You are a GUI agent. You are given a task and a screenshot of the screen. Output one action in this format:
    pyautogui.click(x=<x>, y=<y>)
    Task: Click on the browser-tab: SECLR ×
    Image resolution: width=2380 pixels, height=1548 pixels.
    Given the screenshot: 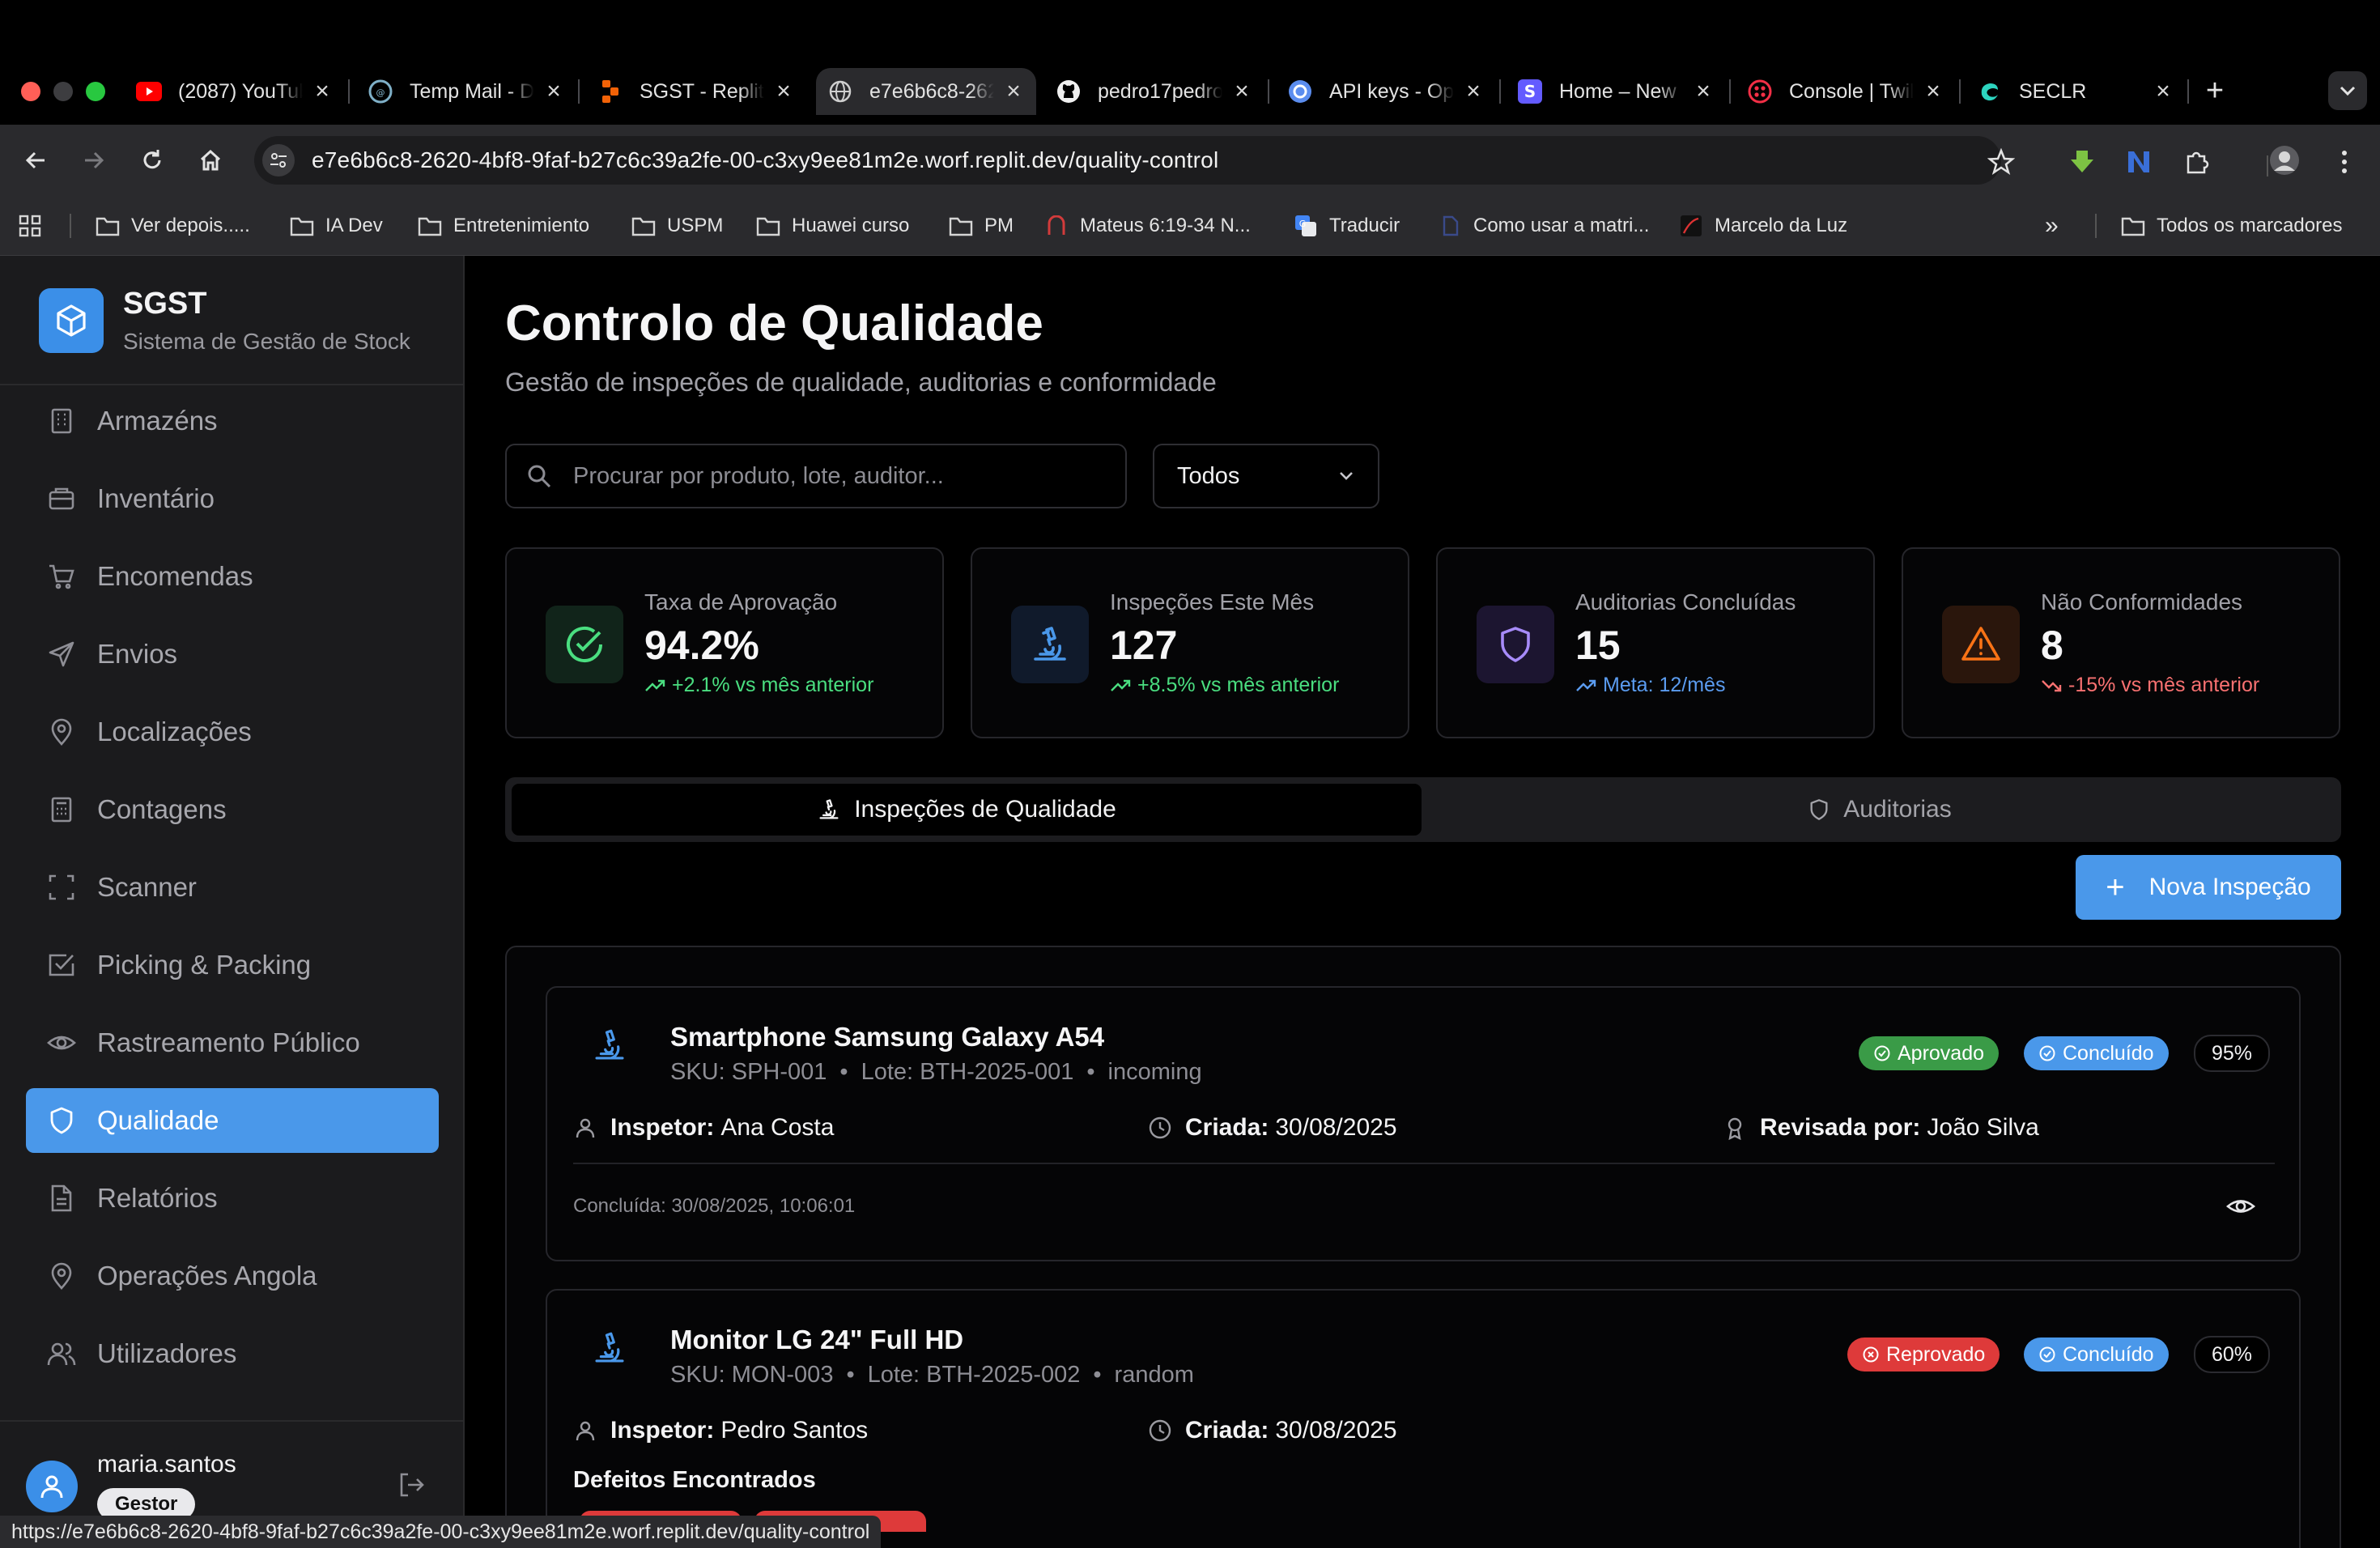 What is the action you would take?
    pyautogui.click(x=2075, y=92)
    